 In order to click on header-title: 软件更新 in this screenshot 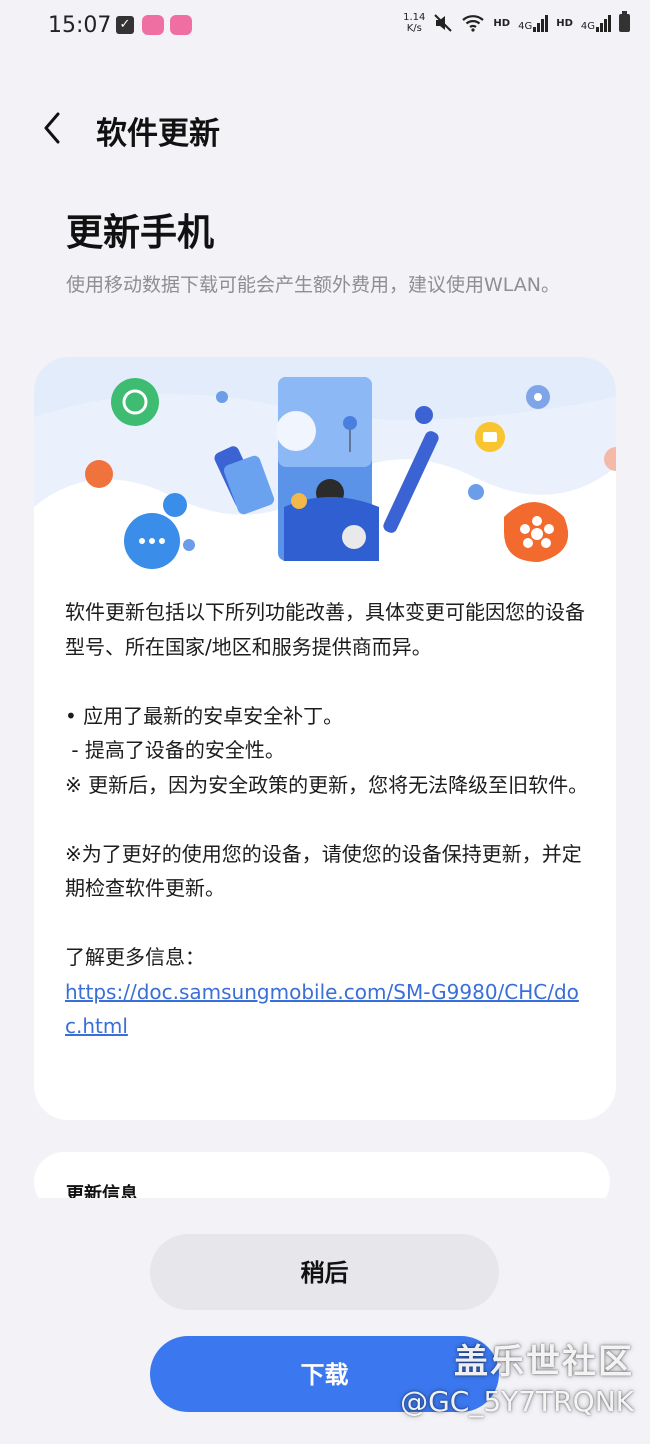, I will do `click(158, 134)`.